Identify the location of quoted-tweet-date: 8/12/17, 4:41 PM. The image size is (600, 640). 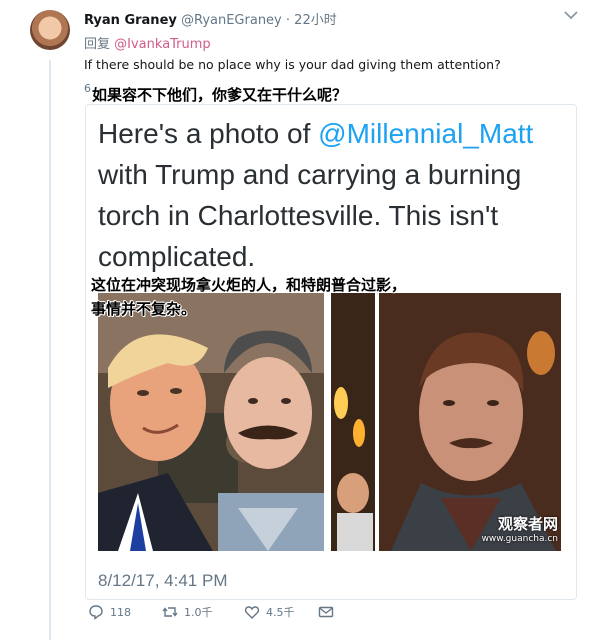
(162, 581).